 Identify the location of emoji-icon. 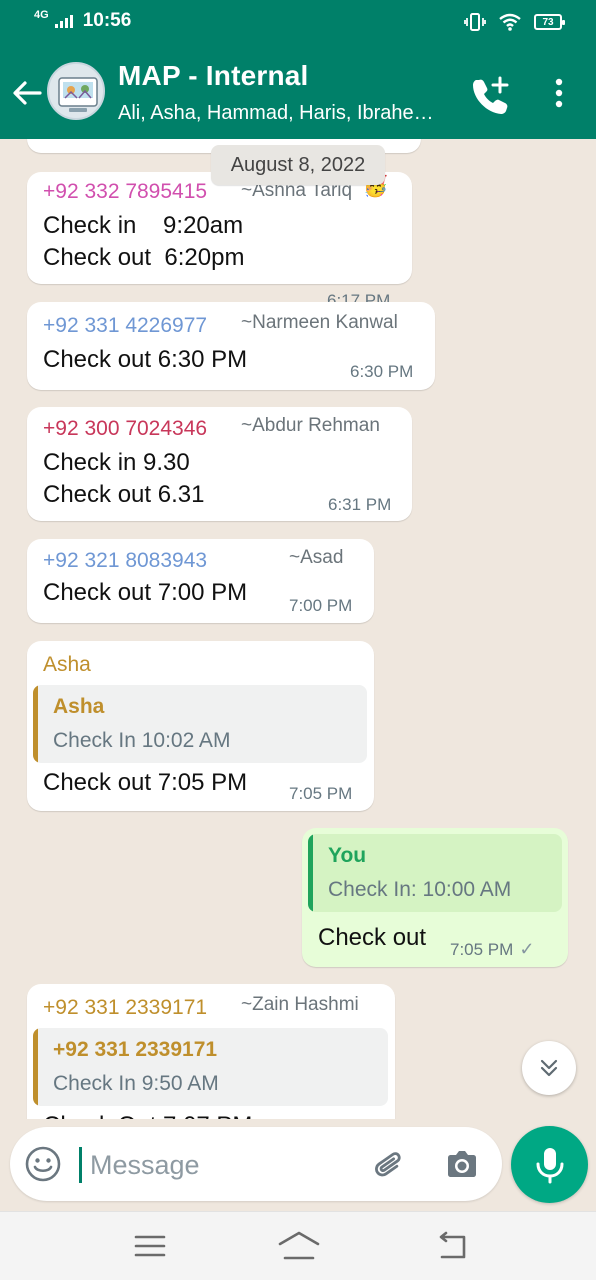
(43, 1164).